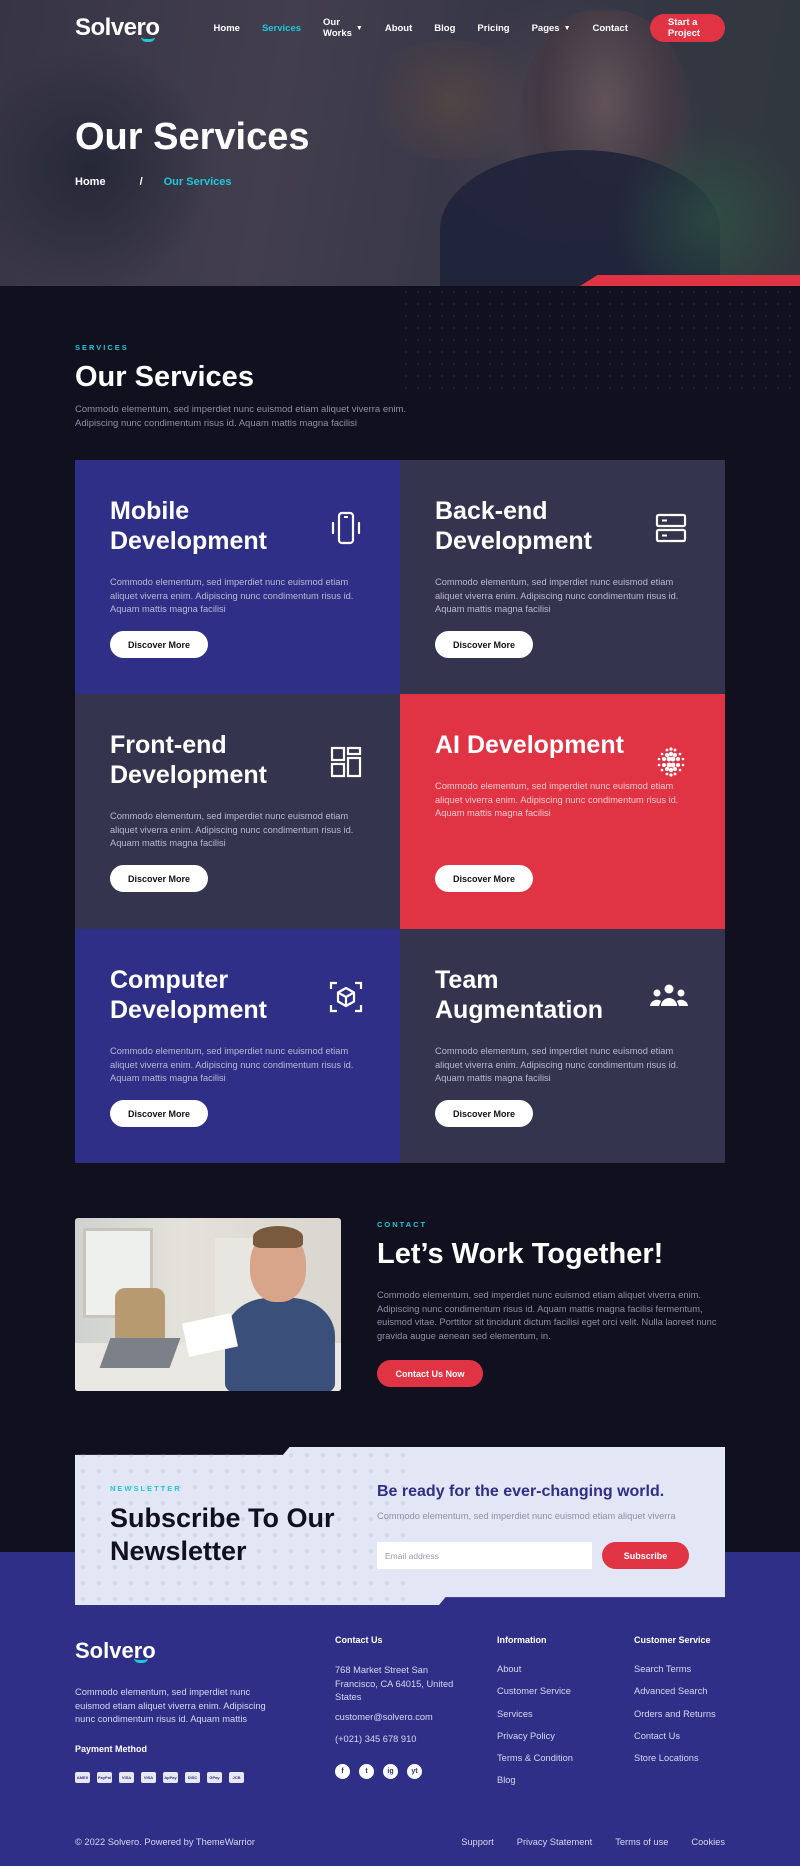 The image size is (800, 1866). I want to click on footer-link: About, so click(509, 1669).